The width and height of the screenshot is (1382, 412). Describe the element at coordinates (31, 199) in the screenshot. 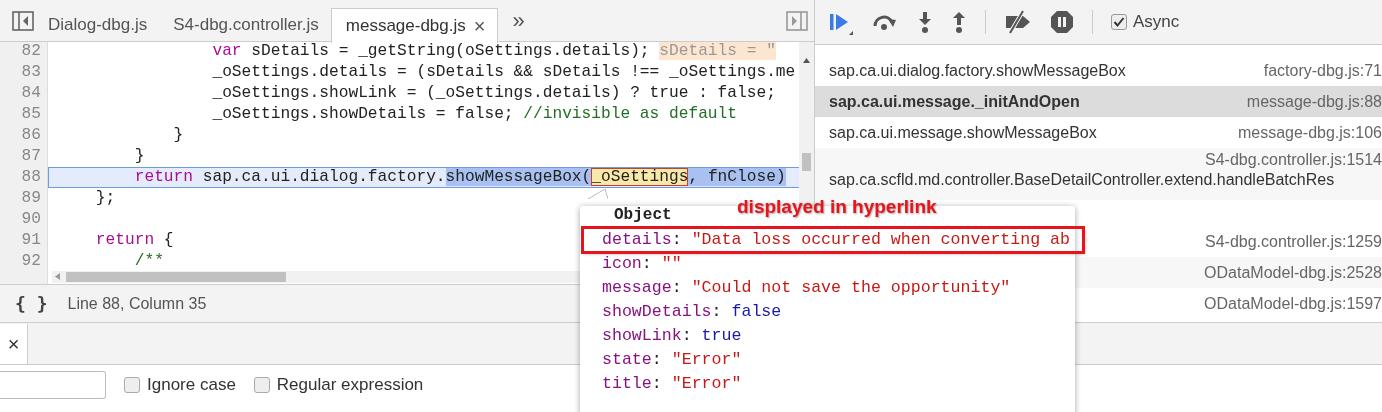

I see `line-number: 89` at that location.